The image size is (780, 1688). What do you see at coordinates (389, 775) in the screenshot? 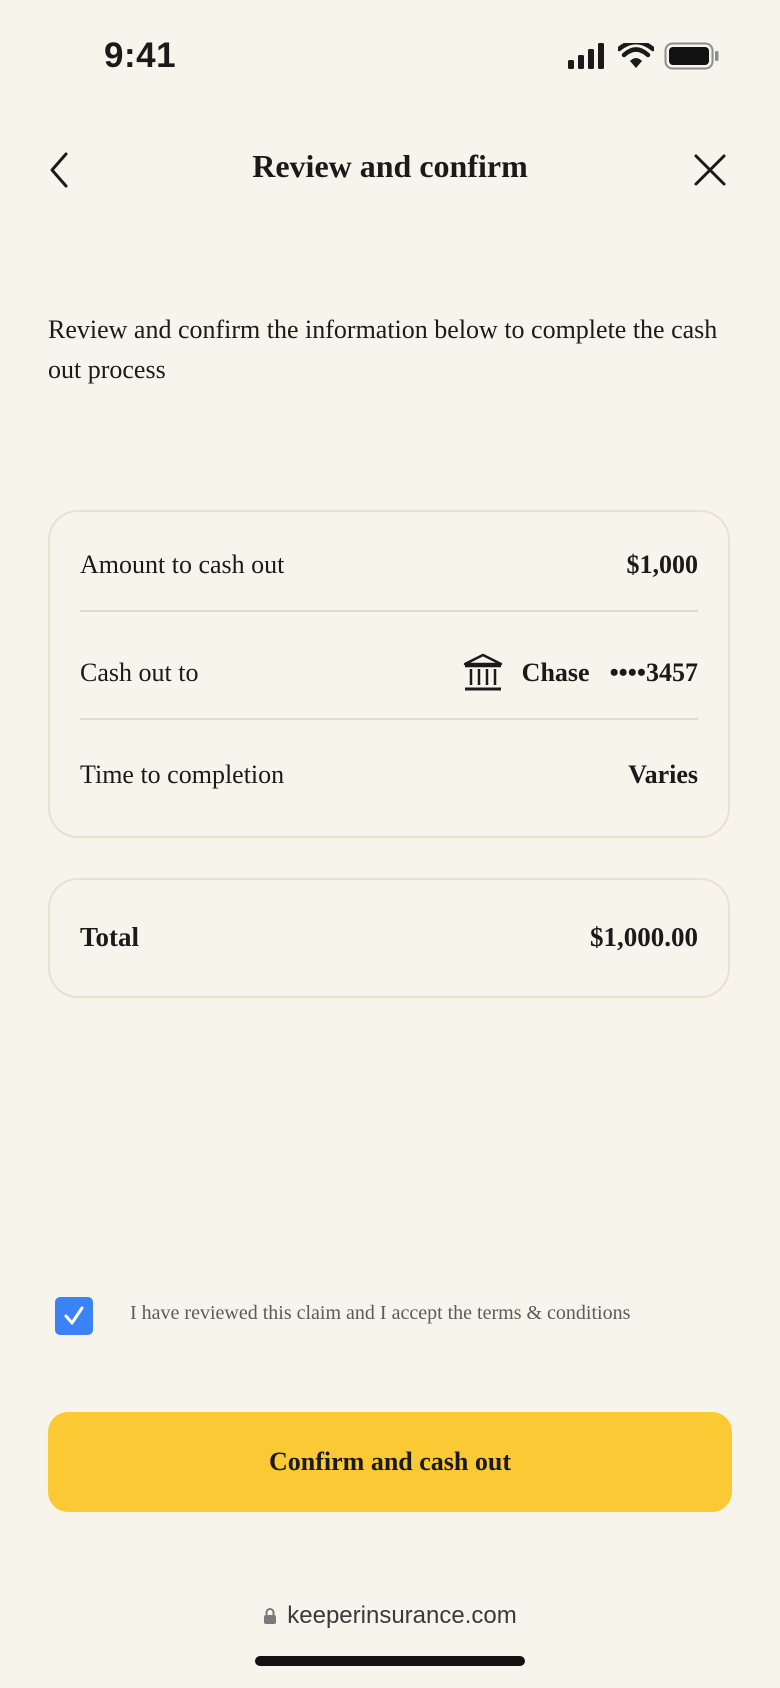
I see `time-row: Time to completion Varies` at bounding box center [389, 775].